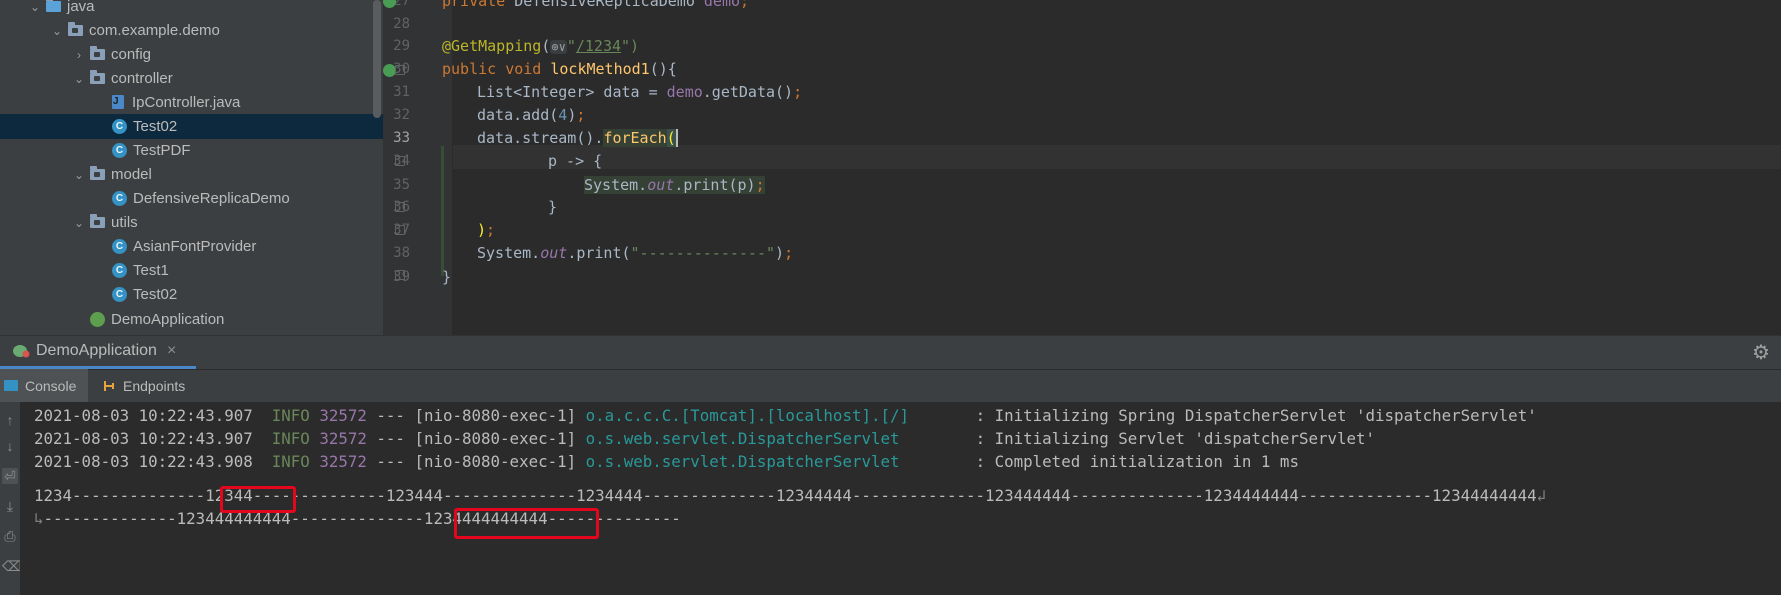 This screenshot has height=595, width=1781. I want to click on tab-console: Console, so click(44, 385).